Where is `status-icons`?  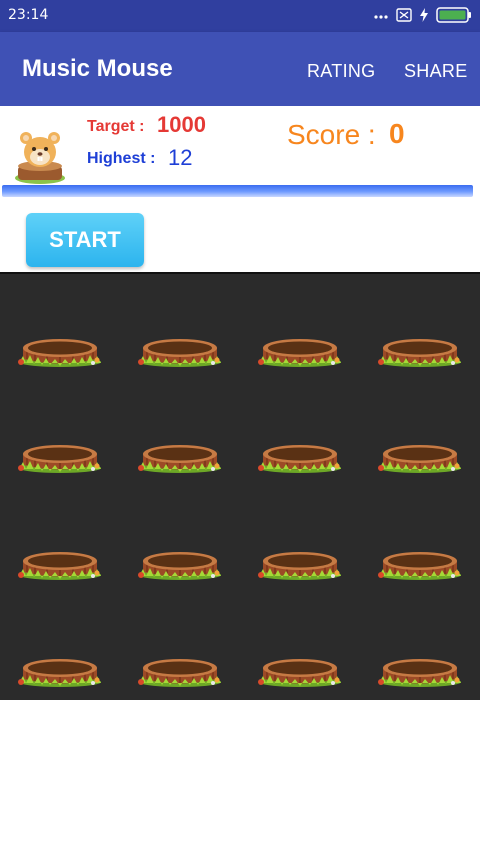 status-icons is located at coordinates (423, 16).